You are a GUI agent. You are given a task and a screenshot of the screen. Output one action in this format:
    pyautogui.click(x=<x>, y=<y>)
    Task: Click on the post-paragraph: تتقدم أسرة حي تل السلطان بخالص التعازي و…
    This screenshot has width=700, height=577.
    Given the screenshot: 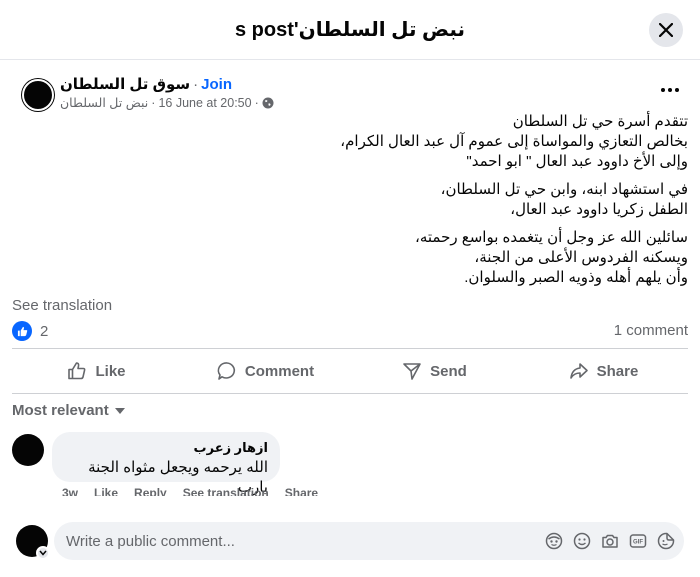 What is the action you would take?
    pyautogui.click(x=514, y=141)
    